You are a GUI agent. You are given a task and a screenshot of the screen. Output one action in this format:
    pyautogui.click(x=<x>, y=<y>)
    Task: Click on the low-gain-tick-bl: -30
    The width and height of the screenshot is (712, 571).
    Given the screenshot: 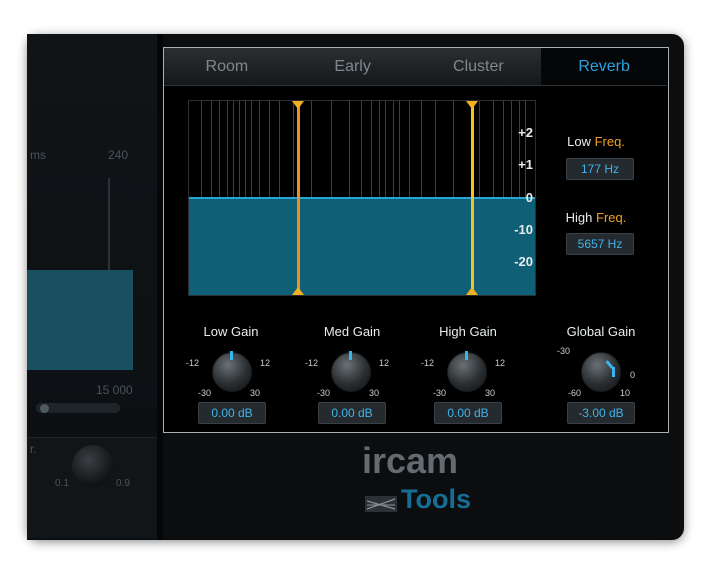 What is the action you would take?
    pyautogui.click(x=205, y=393)
    